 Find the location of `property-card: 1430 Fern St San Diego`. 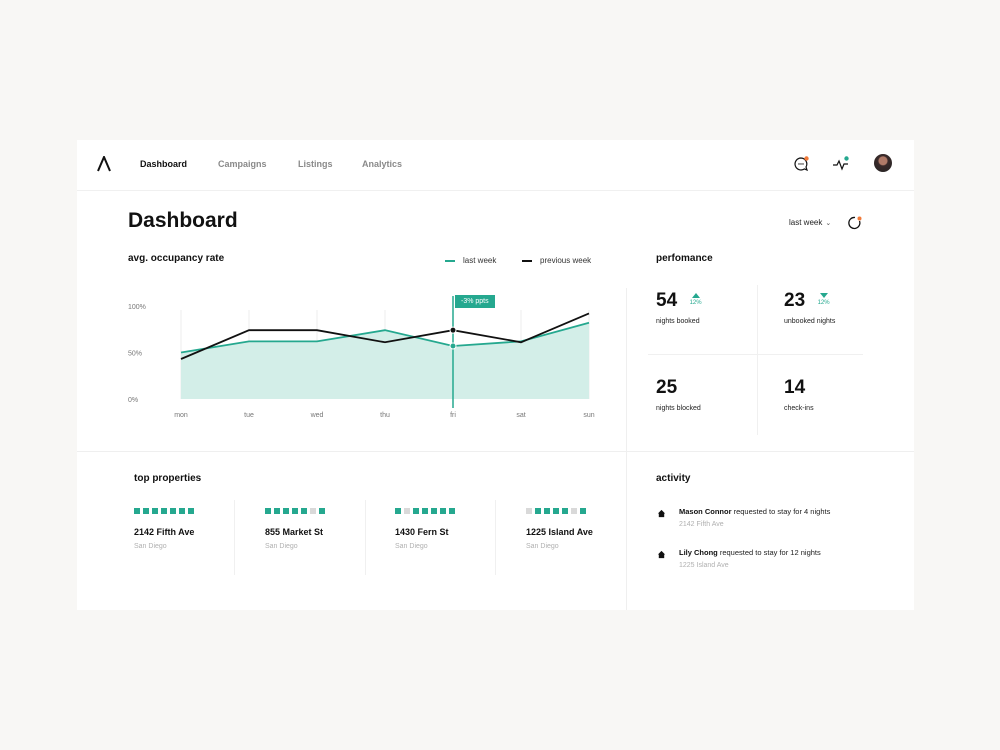

property-card: 1430 Fern St San Diego is located at coordinates (450, 529).